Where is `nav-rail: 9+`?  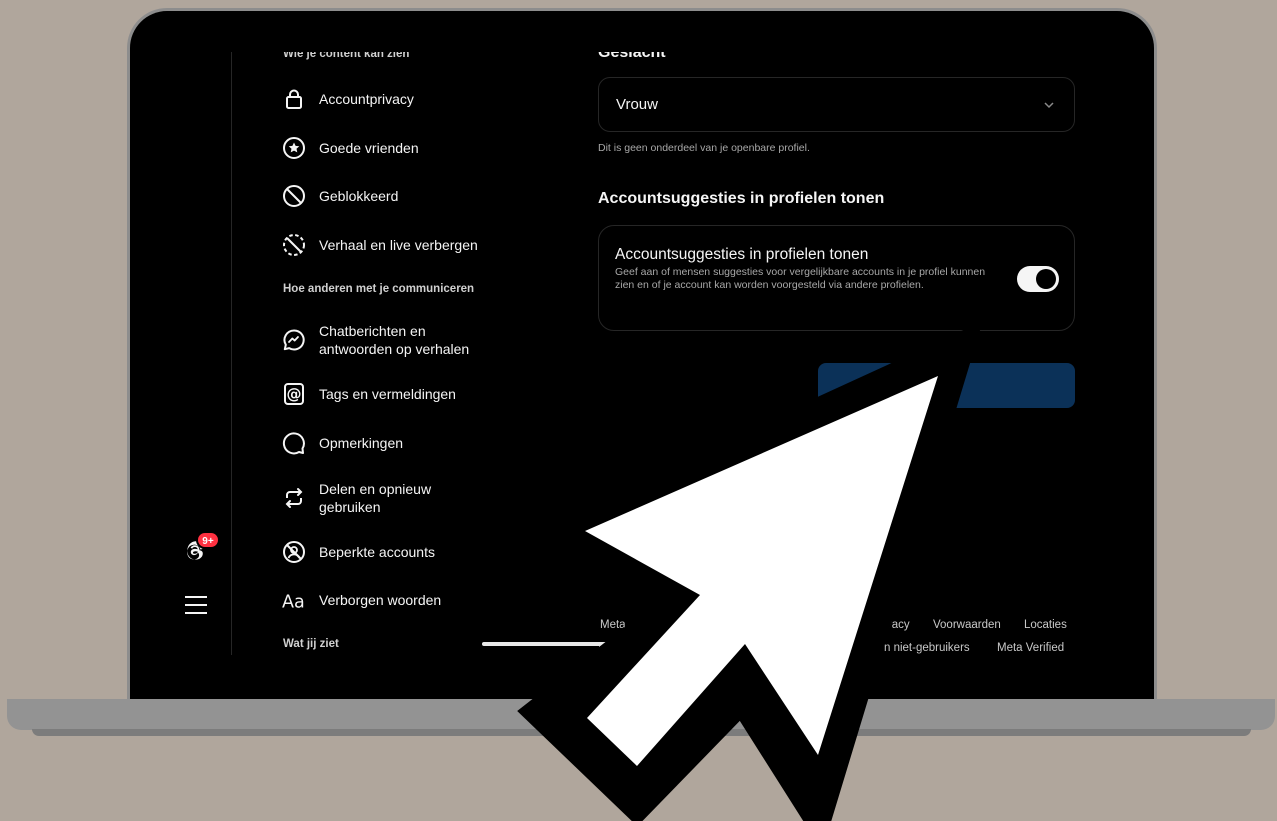 nav-rail: 9+ is located at coordinates (196, 353).